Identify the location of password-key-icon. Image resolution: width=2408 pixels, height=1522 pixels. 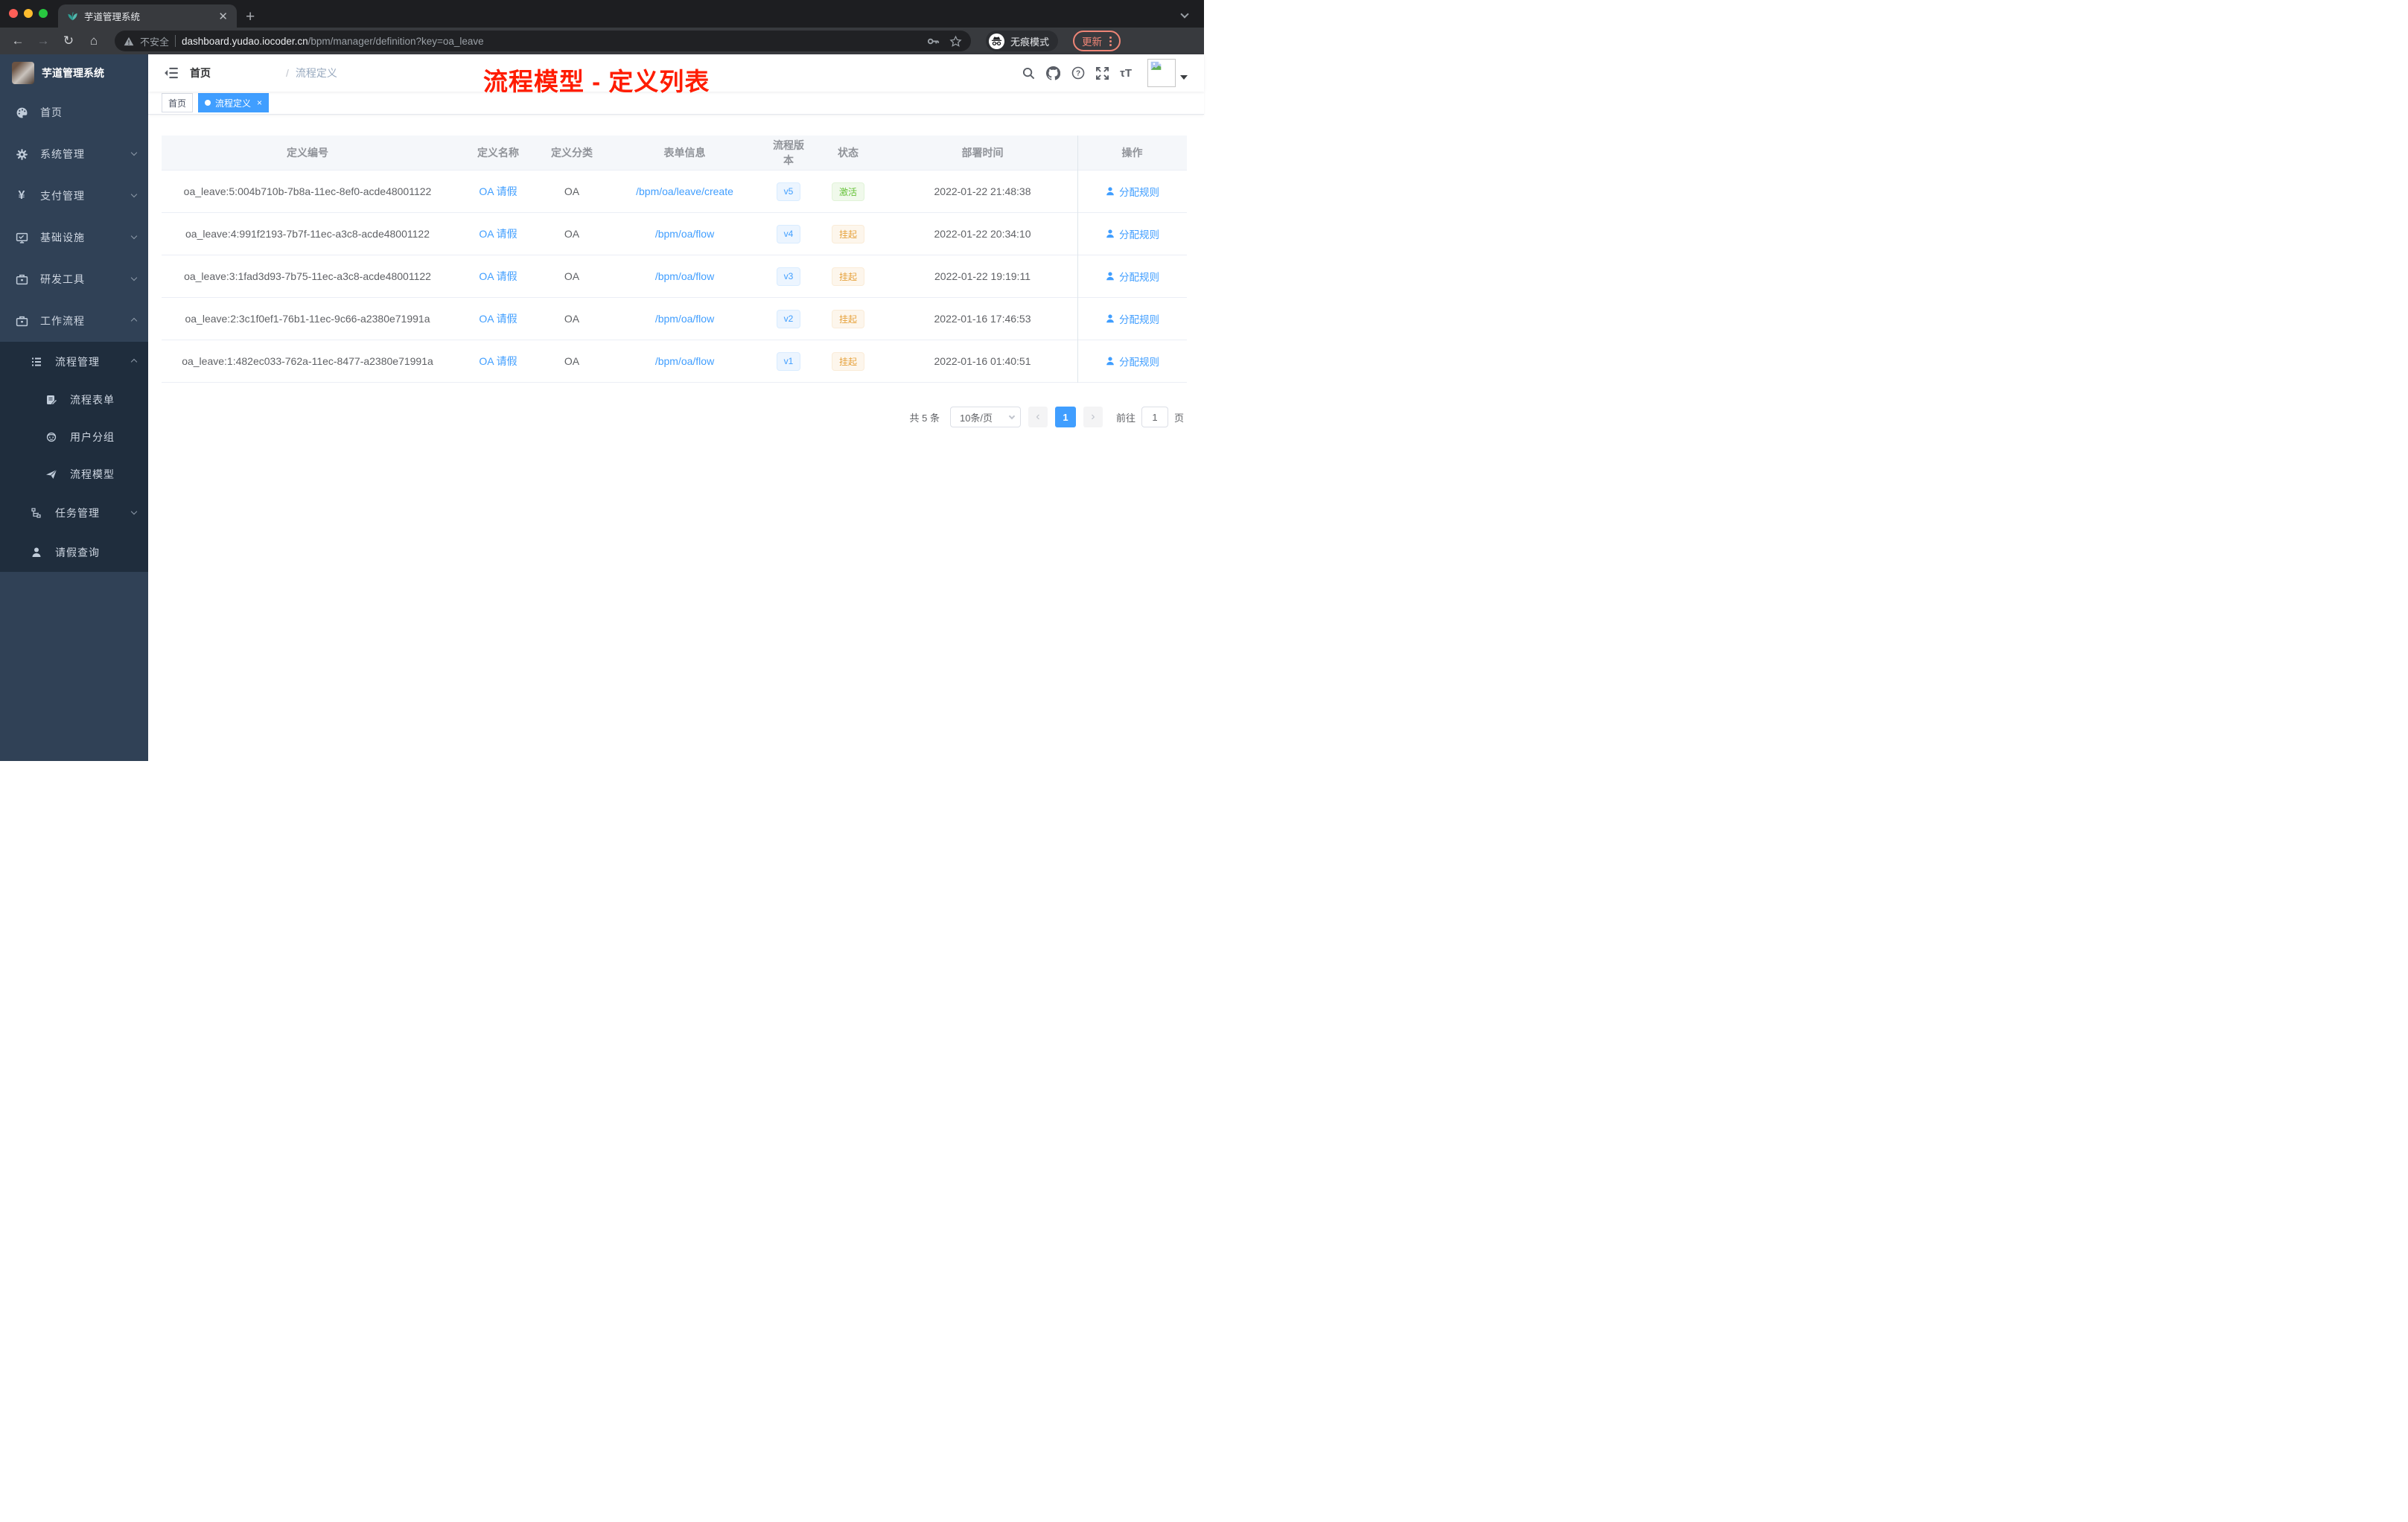
(933, 41).